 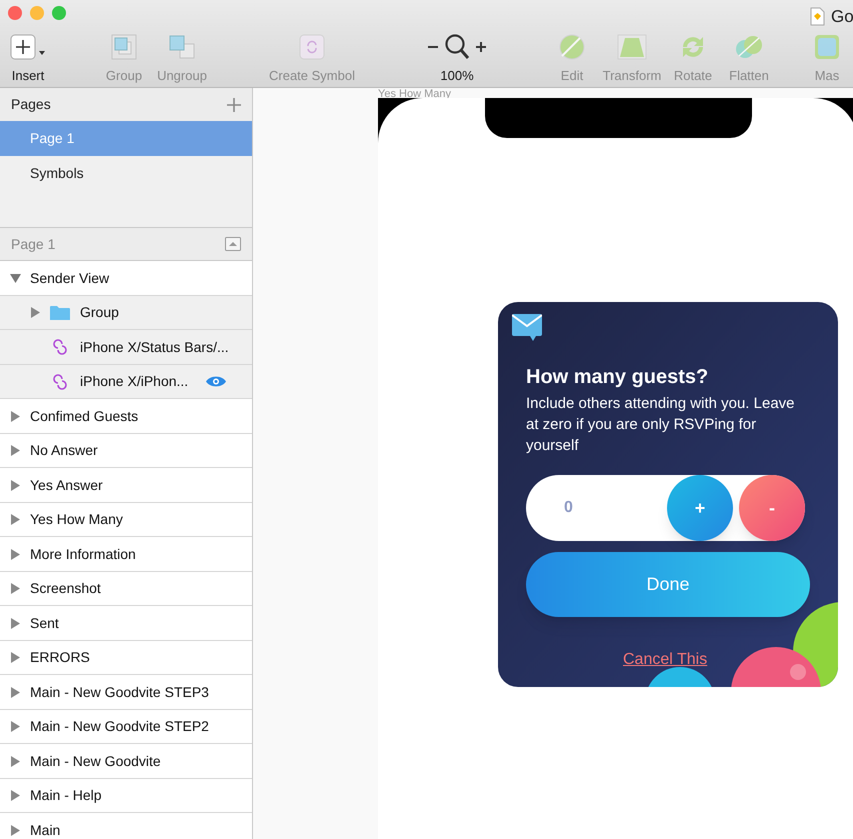 What do you see at coordinates (37, 13) in the screenshot?
I see `minimize-button` at bounding box center [37, 13].